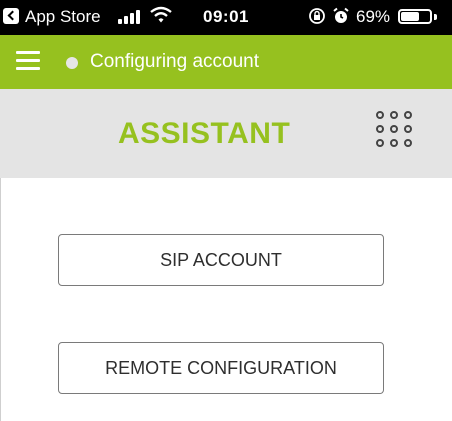 The width and height of the screenshot is (452, 421). I want to click on clock-time: 09:01, so click(226, 16).